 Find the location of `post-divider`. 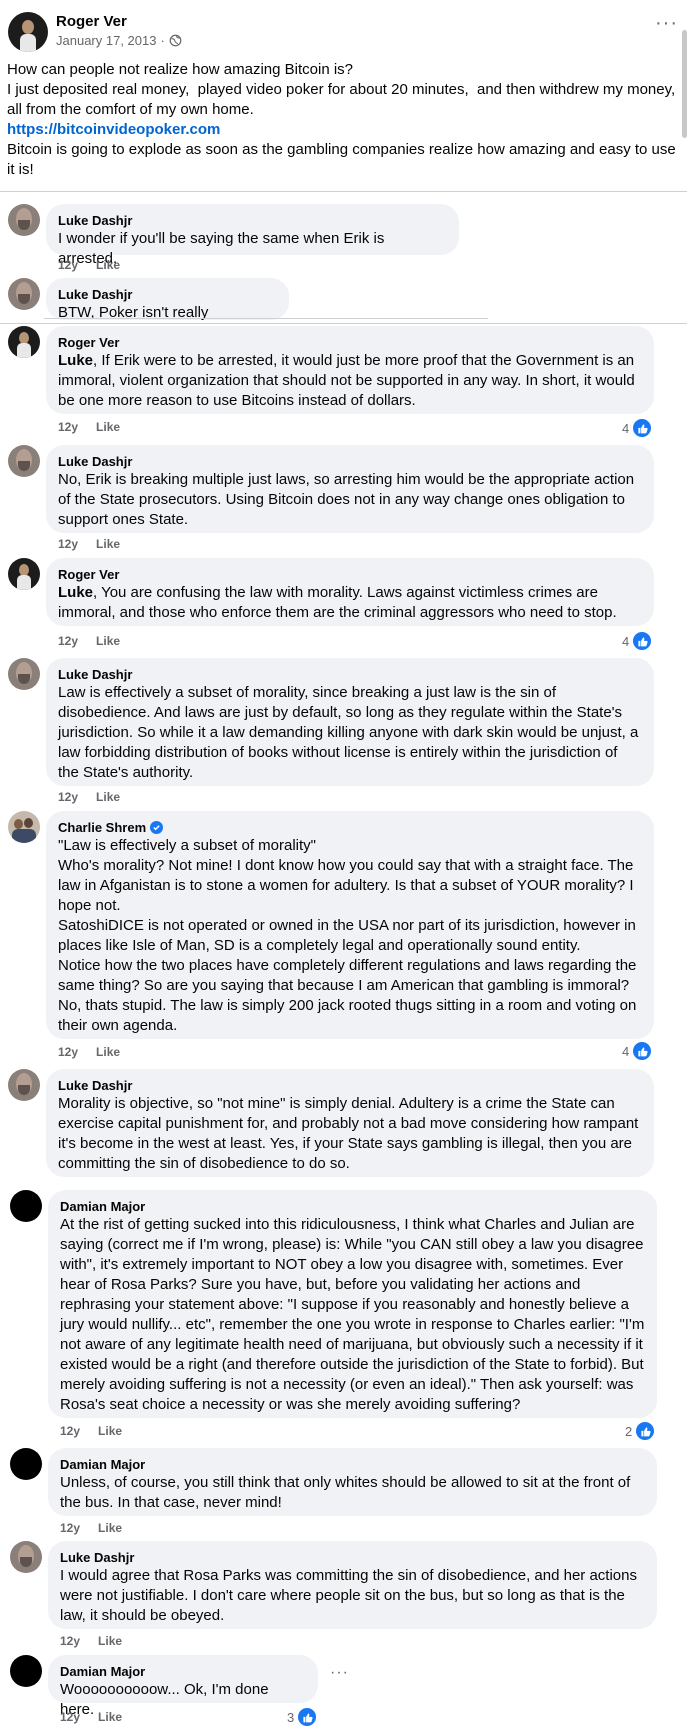

post-divider is located at coordinates (343, 191).